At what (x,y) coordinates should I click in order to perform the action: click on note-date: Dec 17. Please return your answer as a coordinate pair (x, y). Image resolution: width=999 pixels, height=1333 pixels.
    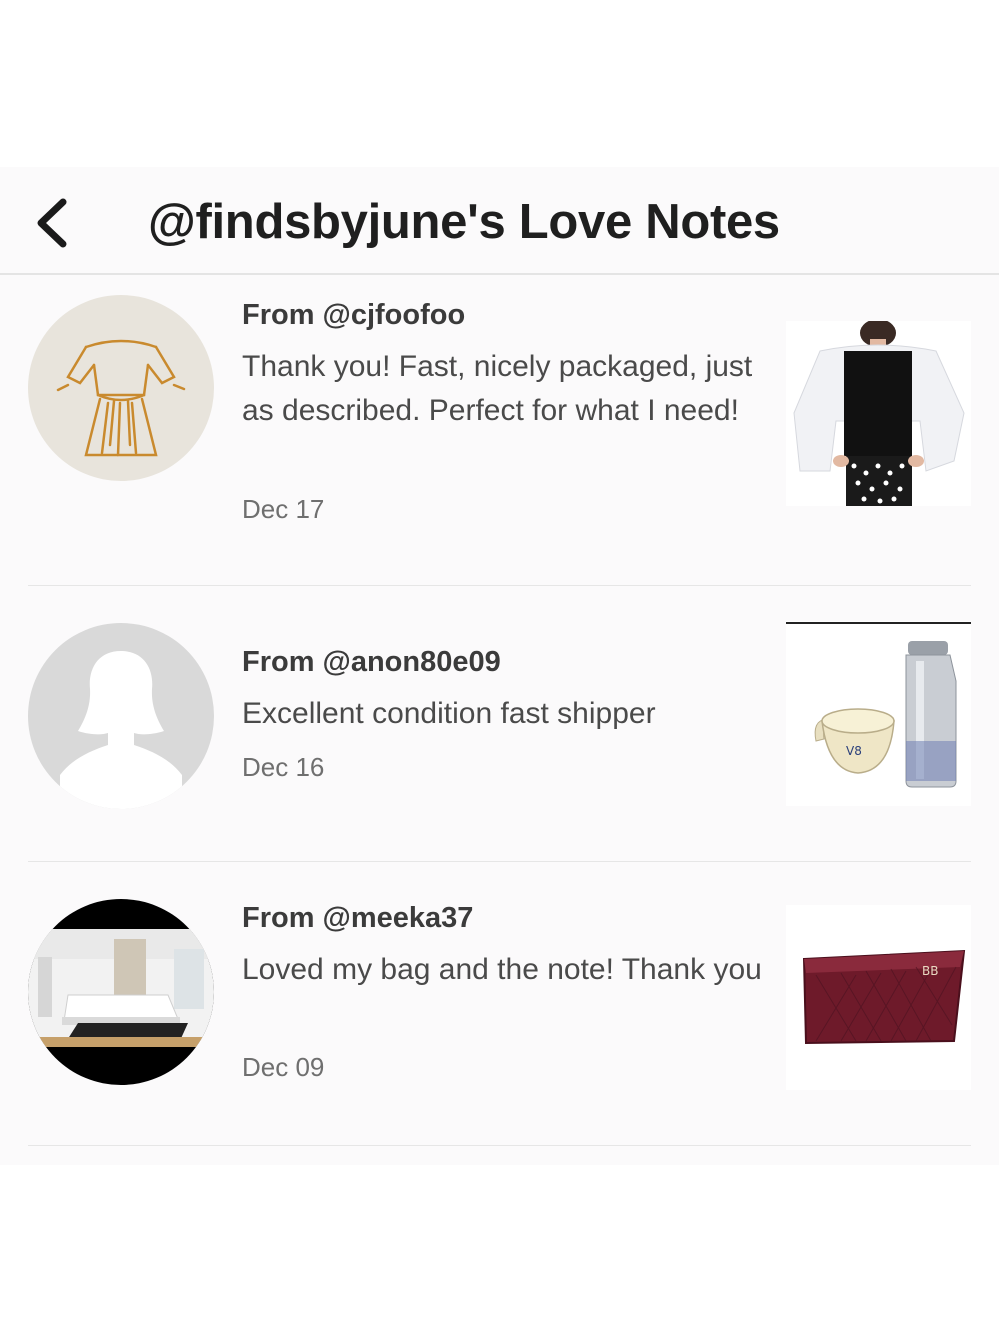
    Looking at the image, I should click on (283, 509).